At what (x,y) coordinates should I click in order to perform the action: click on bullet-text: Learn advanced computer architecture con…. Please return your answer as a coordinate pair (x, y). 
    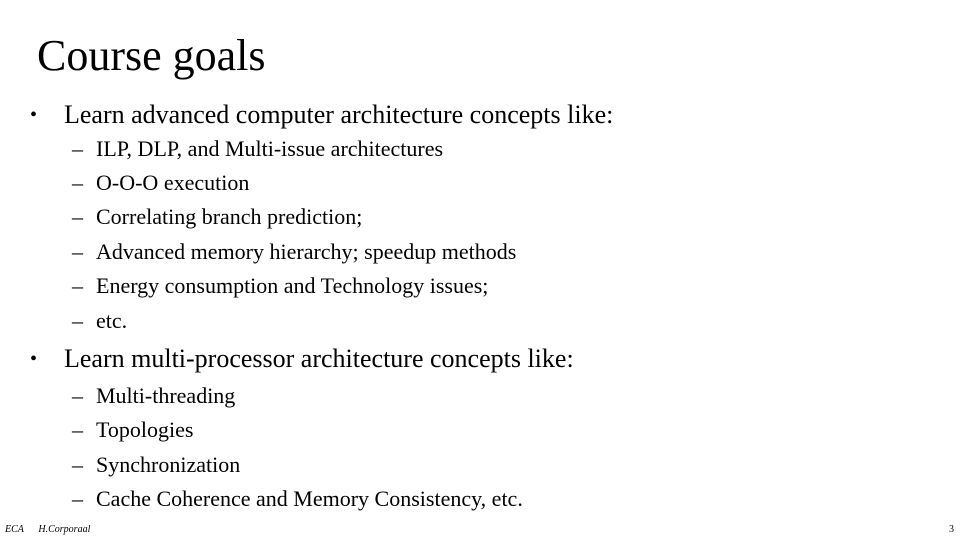
    Looking at the image, I should click on (339, 114).